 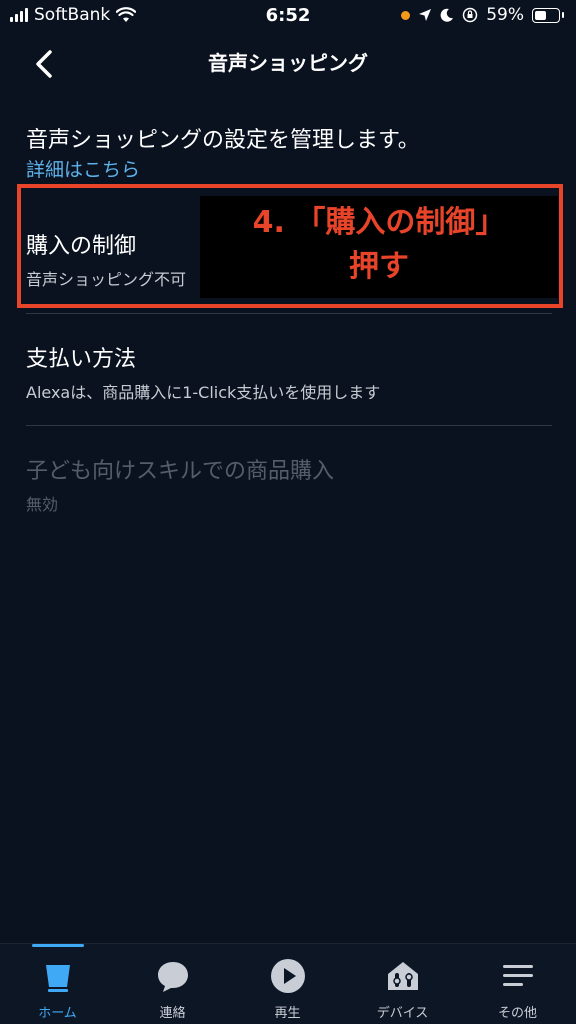 I want to click on home-icon, so click(x=57, y=978).